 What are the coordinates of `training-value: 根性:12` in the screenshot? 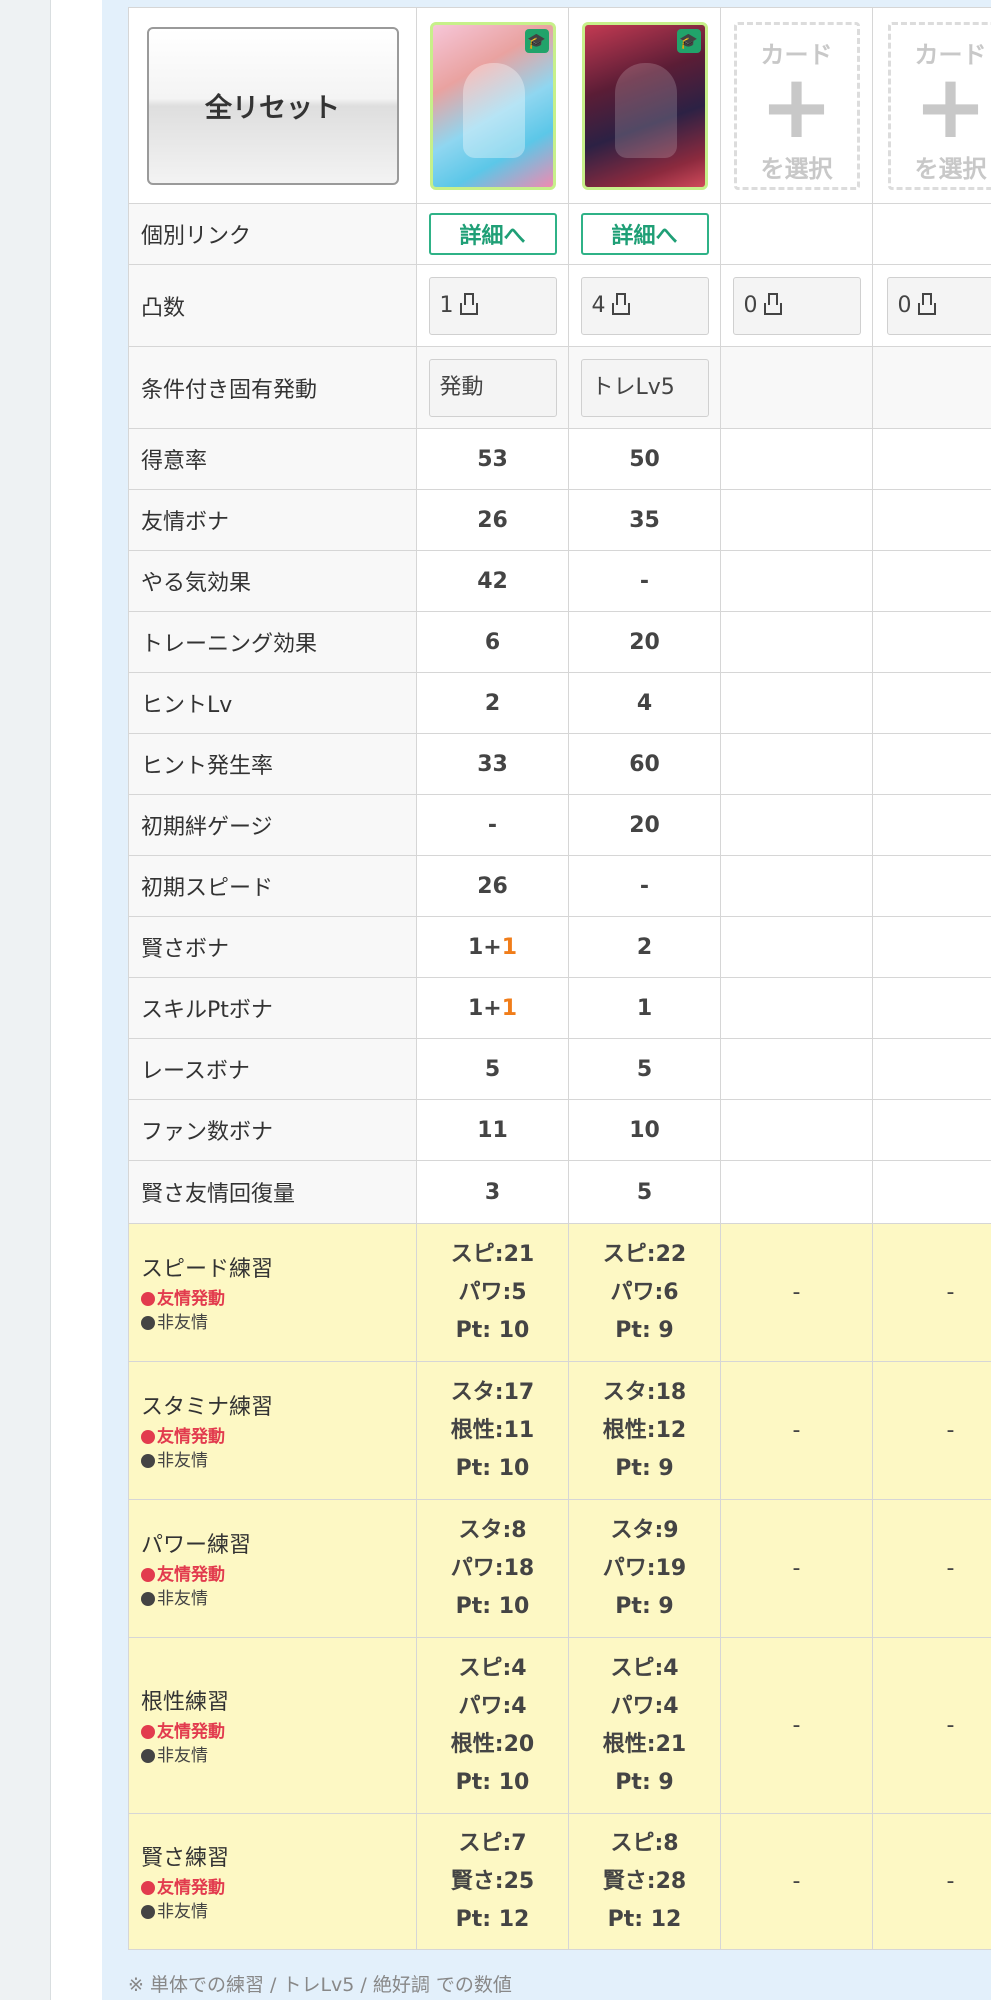 It's located at (644, 1430).